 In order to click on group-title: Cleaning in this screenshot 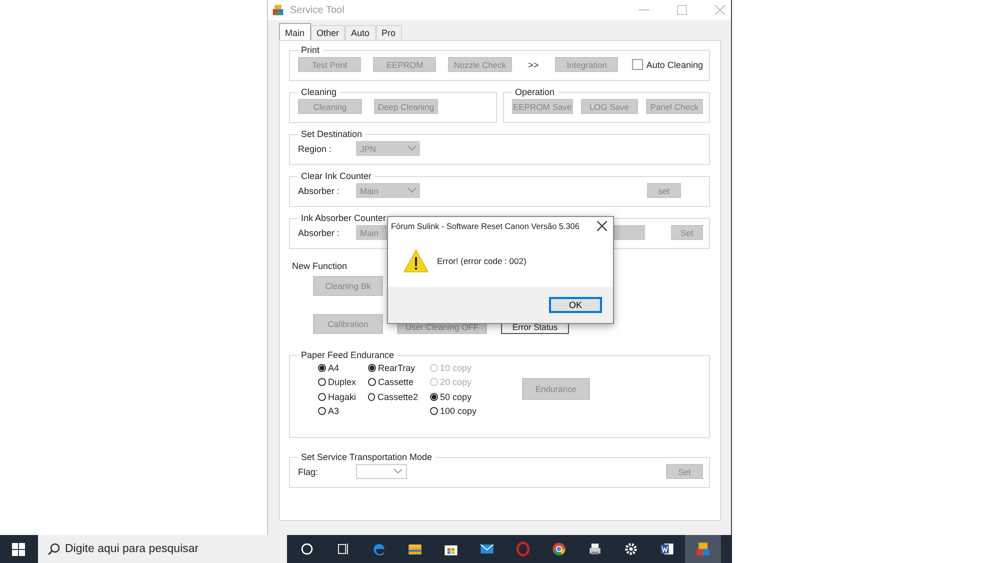, I will do `click(319, 92)`.